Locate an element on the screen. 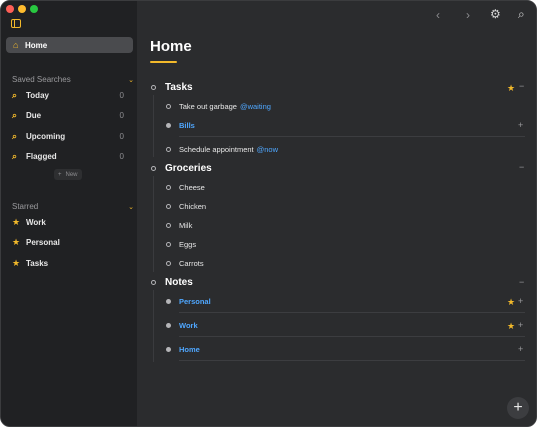 This screenshot has width=537, height=427. window-controls is located at coordinates (22, 9).